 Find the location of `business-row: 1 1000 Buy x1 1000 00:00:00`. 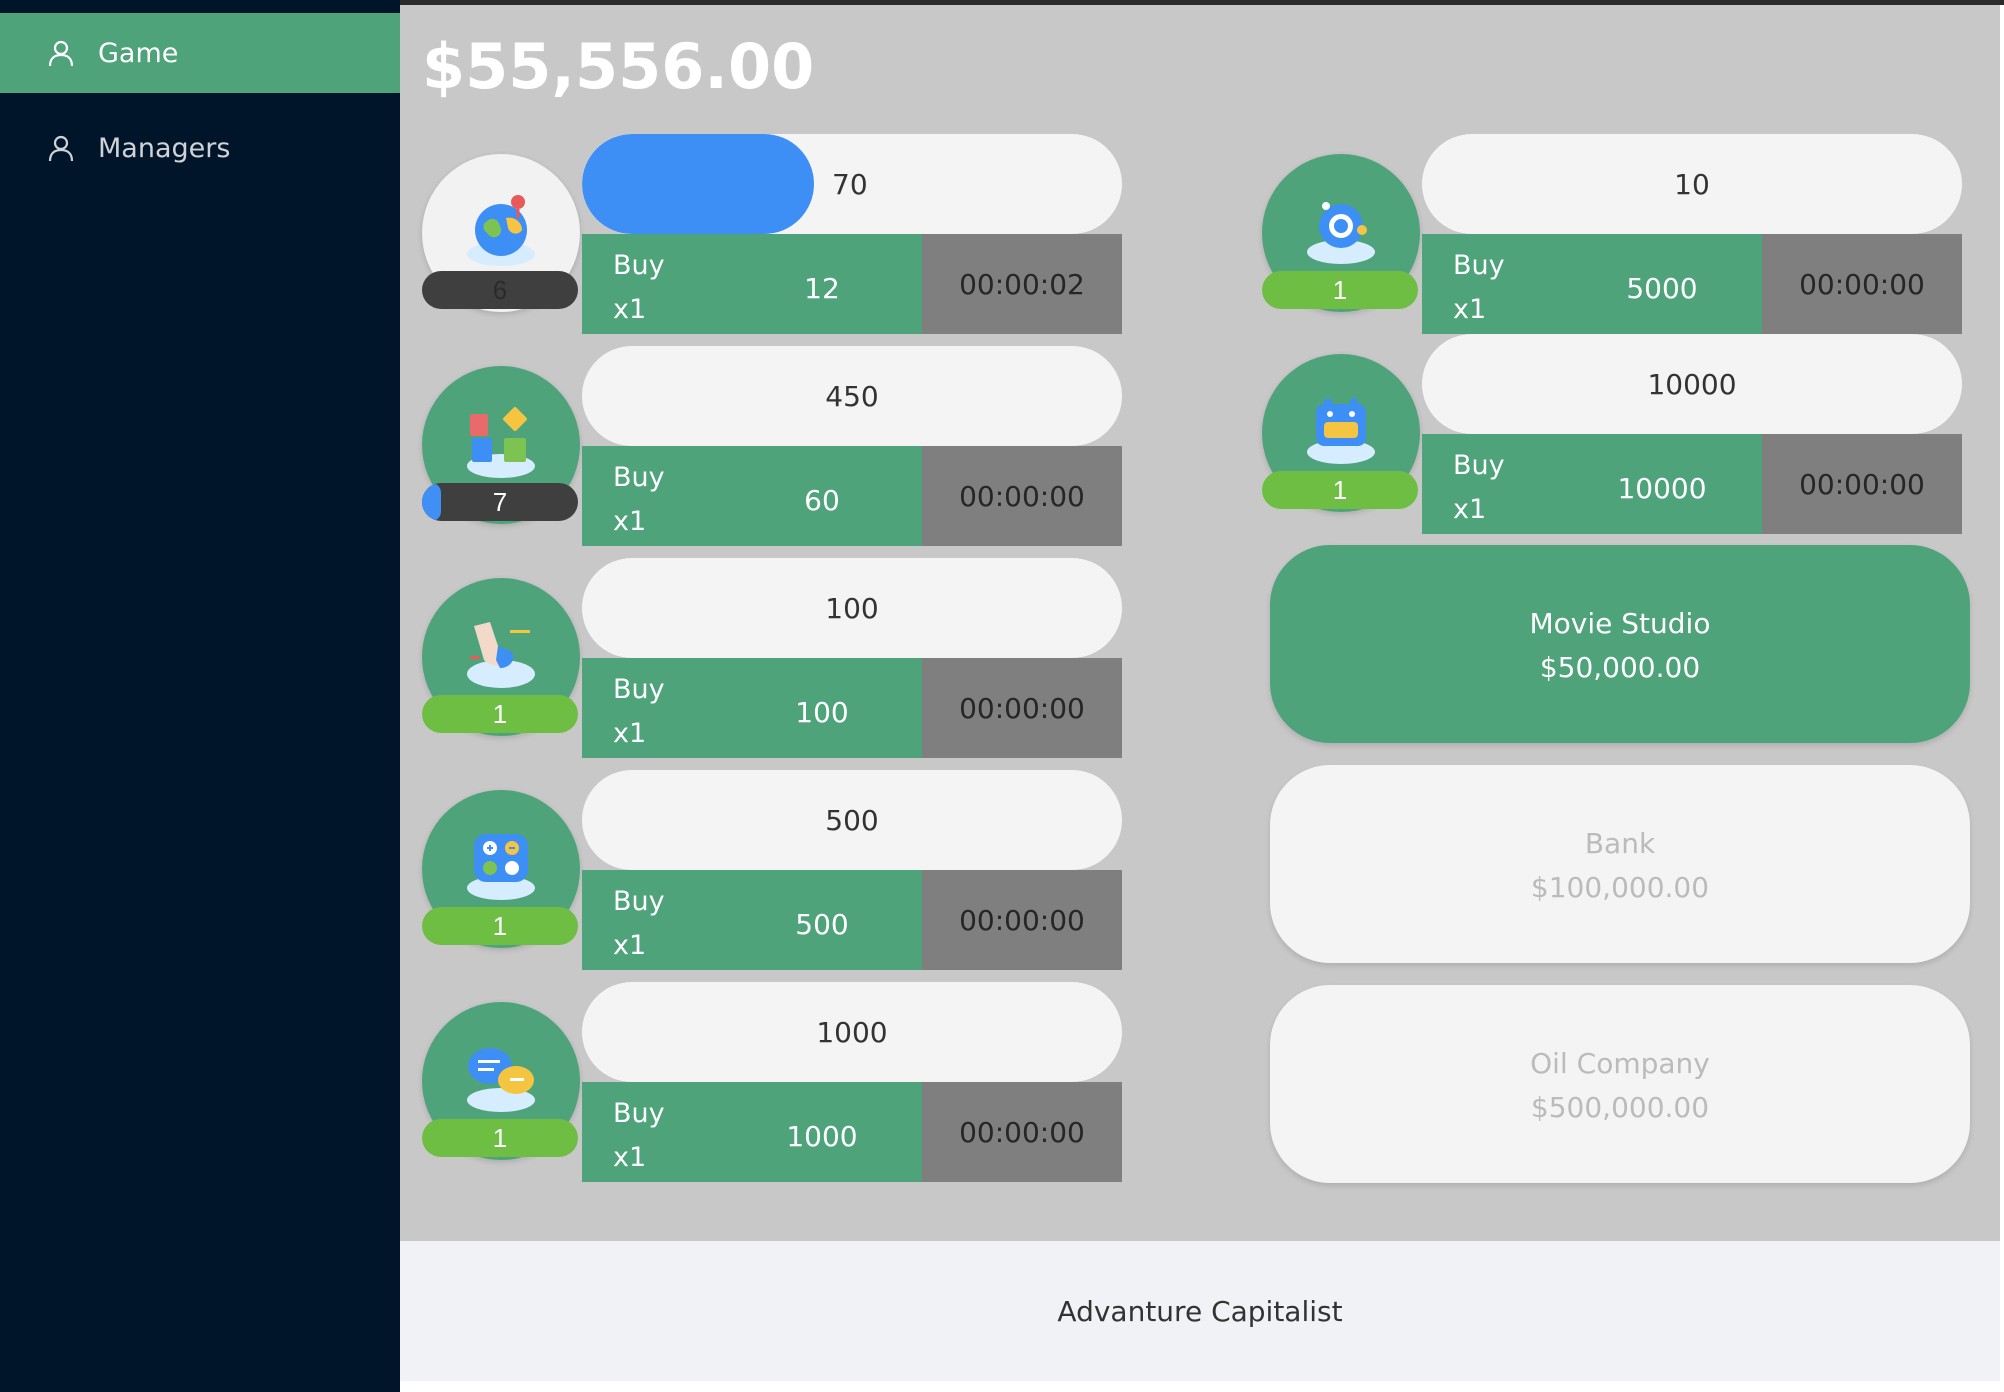

business-row: 1 1000 Buy x1 1000 00:00:00 is located at coordinates (771, 1082).